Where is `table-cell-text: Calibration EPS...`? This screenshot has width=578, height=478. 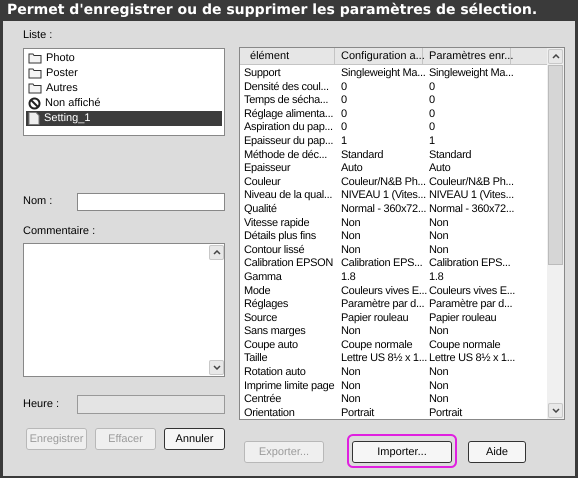 table-cell-text: Calibration EPS... is located at coordinates (469, 264).